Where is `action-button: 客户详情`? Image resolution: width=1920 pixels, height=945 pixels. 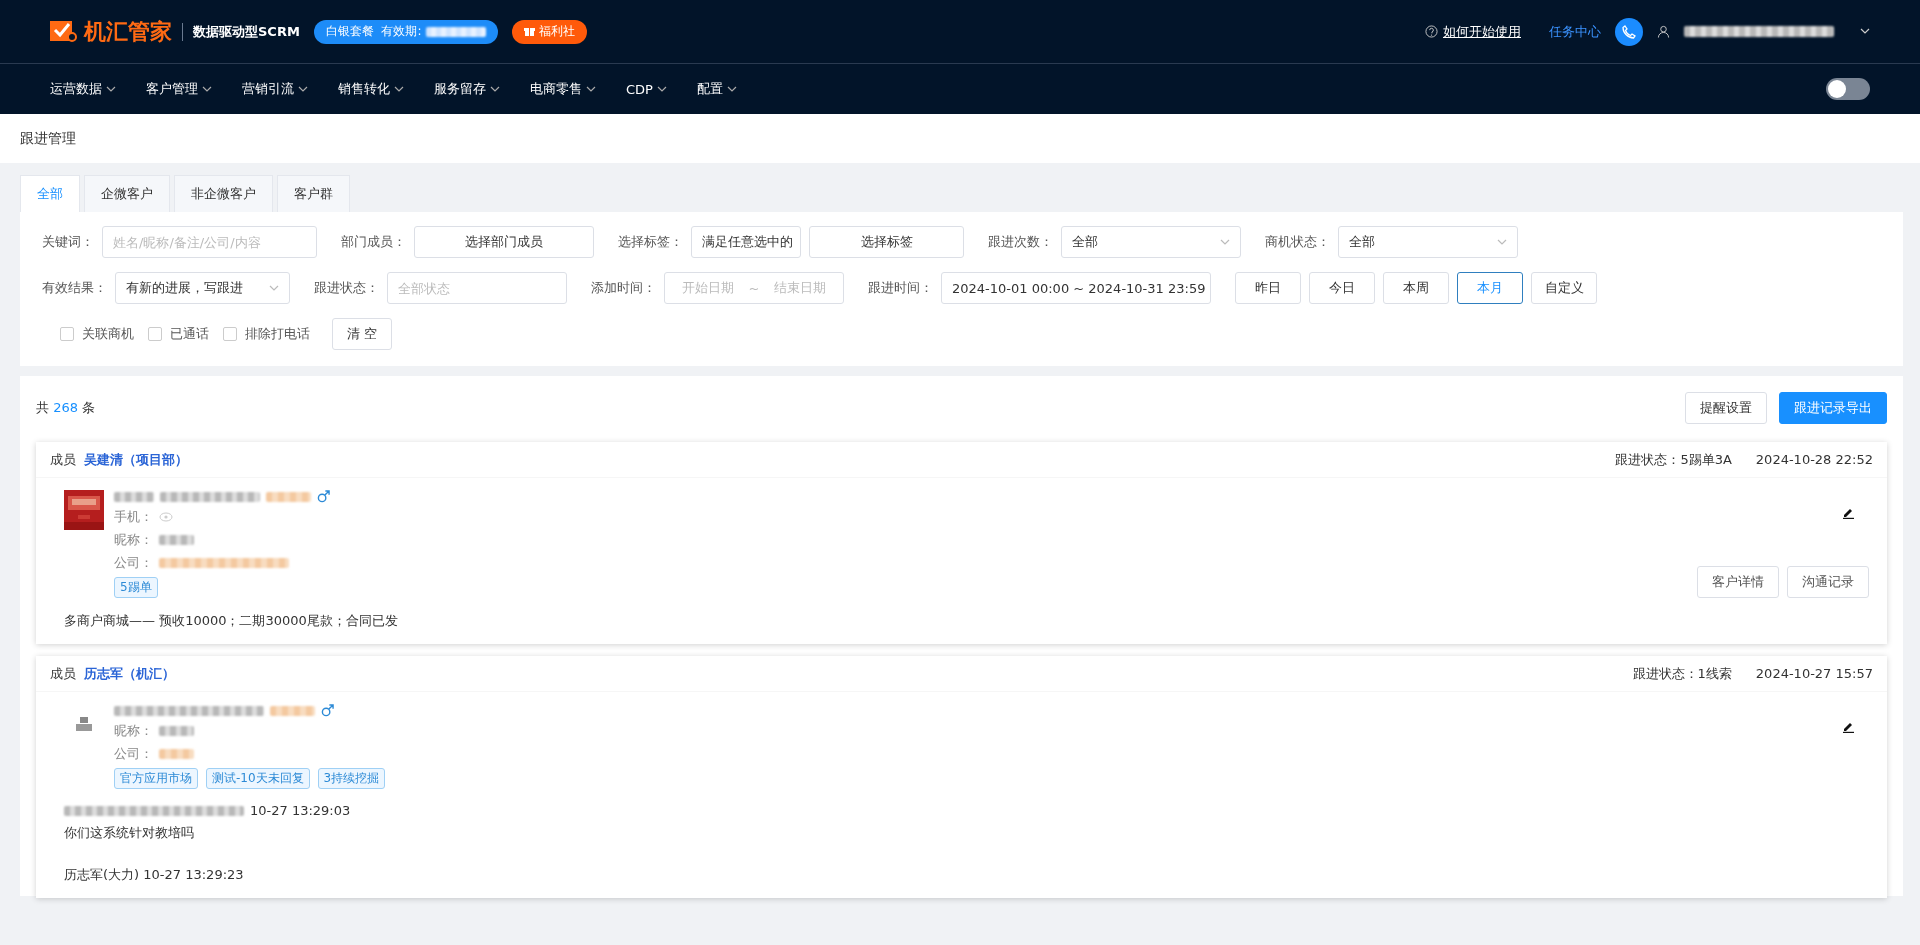
action-button: 客户详情 is located at coordinates (1738, 582).